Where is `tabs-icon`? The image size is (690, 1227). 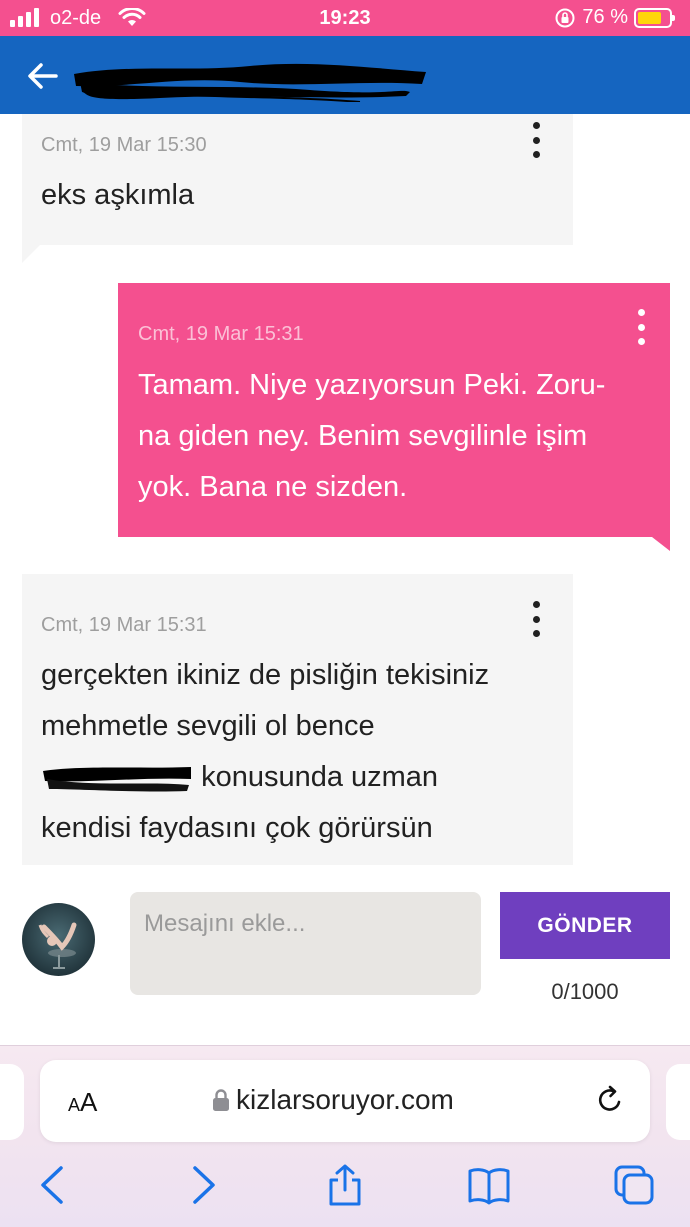 tabs-icon is located at coordinates (634, 1185).